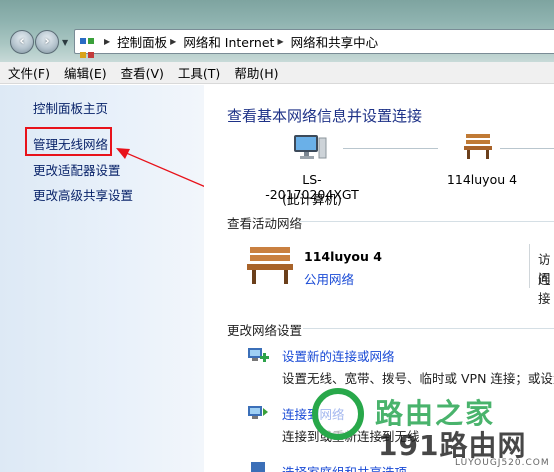 Image resolution: width=554 pixels, height=472 pixels. I want to click on menu-file: 文件(F), so click(29, 72).